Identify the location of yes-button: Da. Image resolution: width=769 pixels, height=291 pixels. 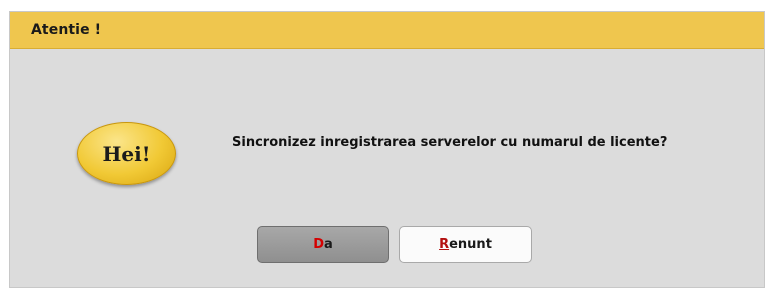
(323, 244).